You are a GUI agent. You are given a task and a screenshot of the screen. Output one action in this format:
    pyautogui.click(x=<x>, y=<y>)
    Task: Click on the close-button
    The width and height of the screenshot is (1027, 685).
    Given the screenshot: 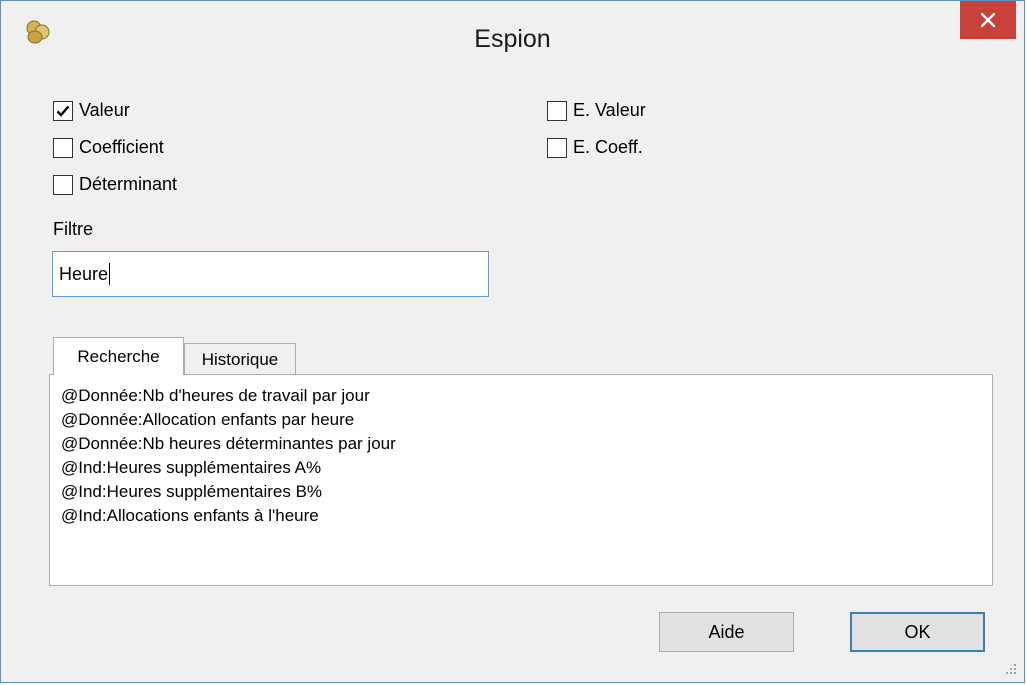 What is the action you would take?
    pyautogui.click(x=988, y=20)
    